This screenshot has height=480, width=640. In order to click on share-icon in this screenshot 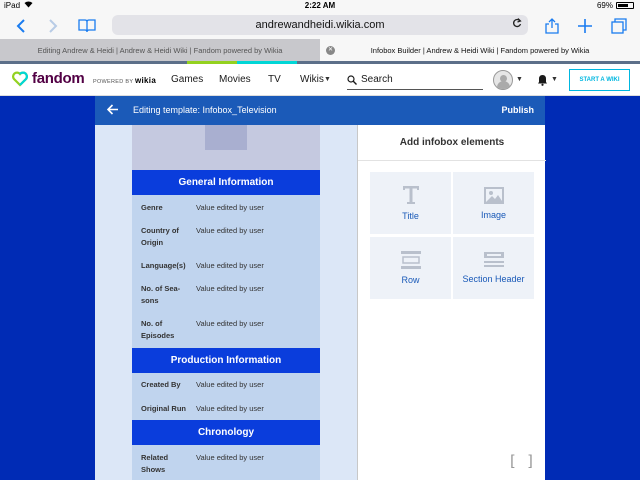, I will do `click(552, 26)`.